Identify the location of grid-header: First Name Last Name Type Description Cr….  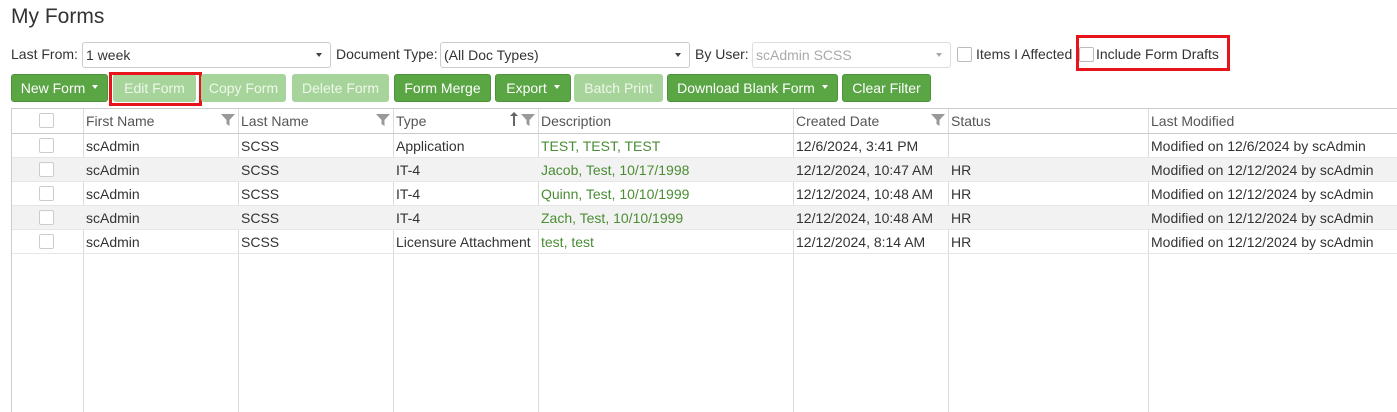
(704, 121).